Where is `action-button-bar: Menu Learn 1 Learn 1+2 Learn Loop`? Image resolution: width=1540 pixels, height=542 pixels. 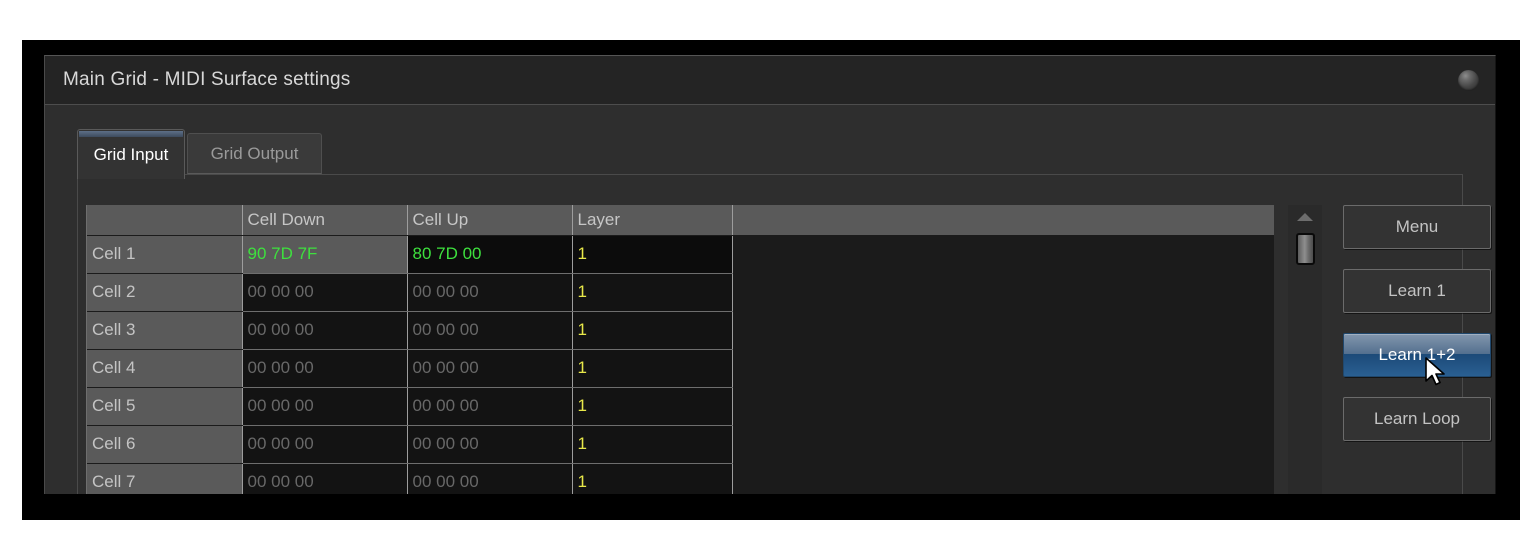
action-button-bar: Menu Learn 1 Learn 1+2 Learn Loop is located at coordinates (1418, 333).